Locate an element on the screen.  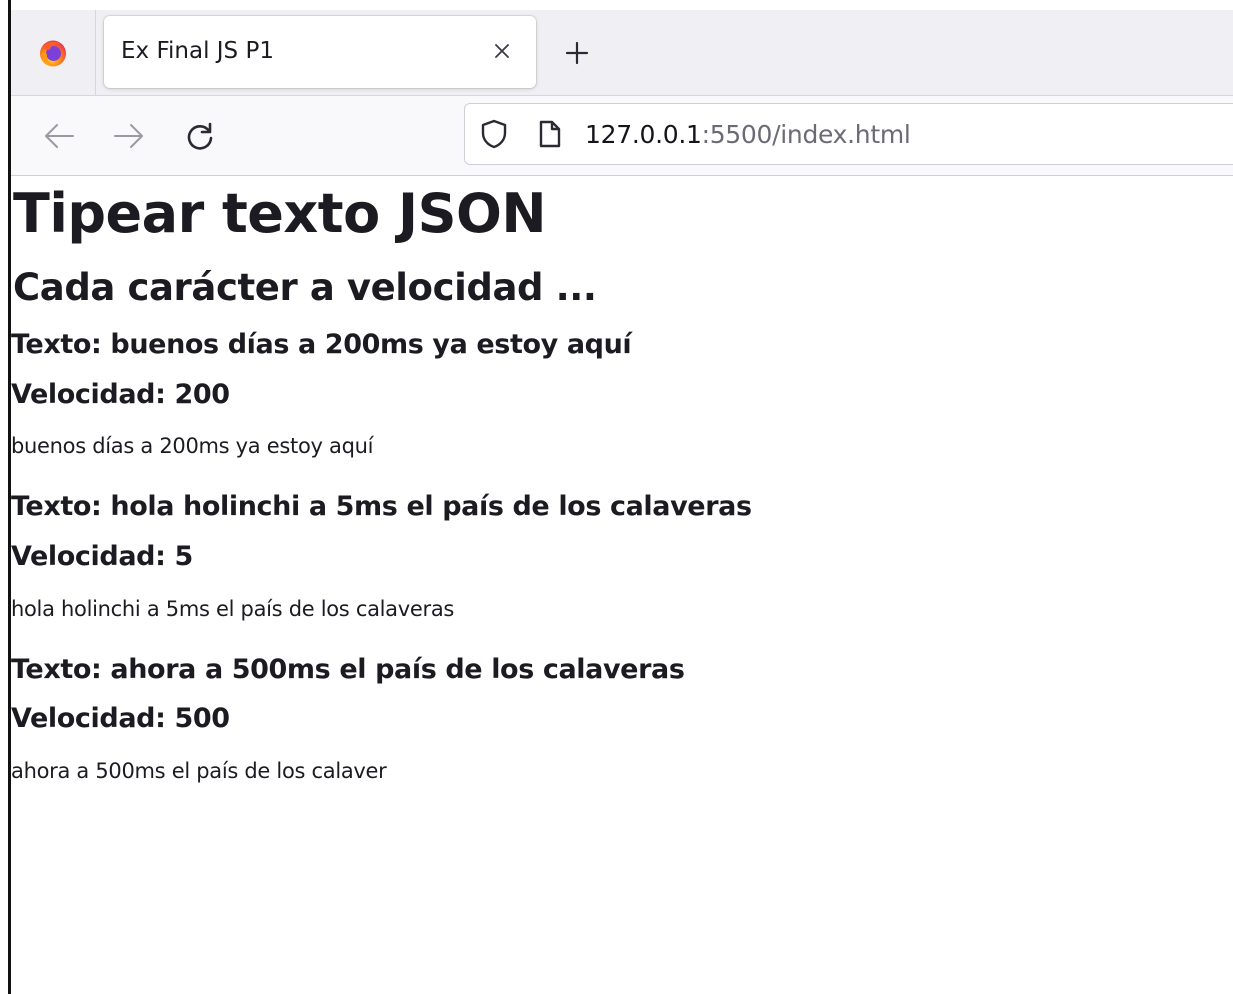
page-icon is located at coordinates (550, 134).